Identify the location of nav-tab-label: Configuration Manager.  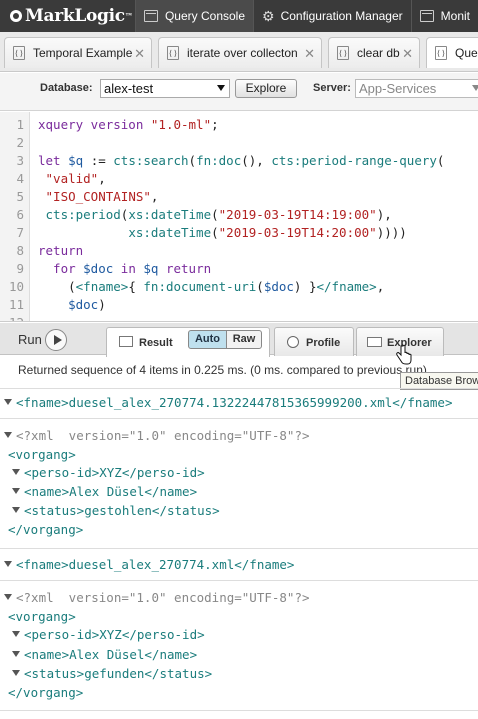
(341, 16).